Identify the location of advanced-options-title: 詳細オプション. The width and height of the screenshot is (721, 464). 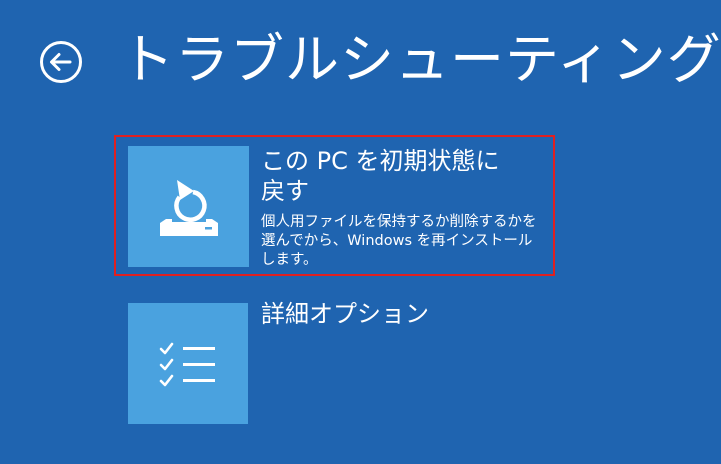
(345, 314).